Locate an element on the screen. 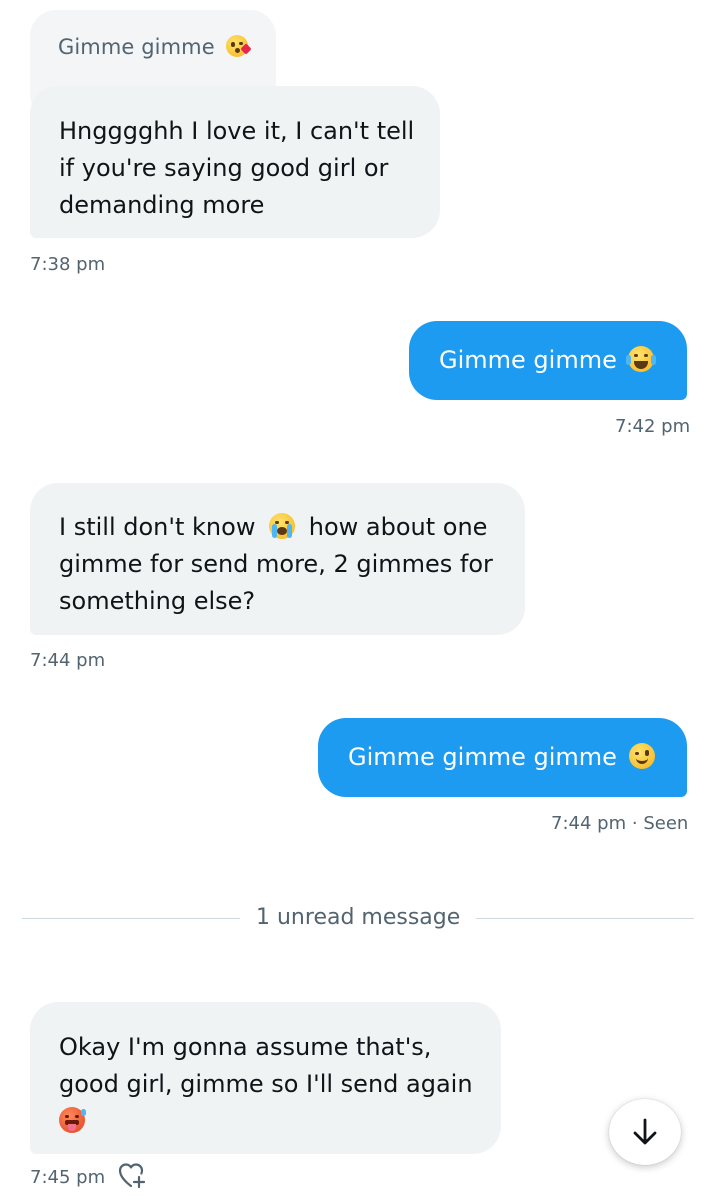 The height and width of the screenshot is (1200, 716). divider-line-right is located at coordinates (585, 918).